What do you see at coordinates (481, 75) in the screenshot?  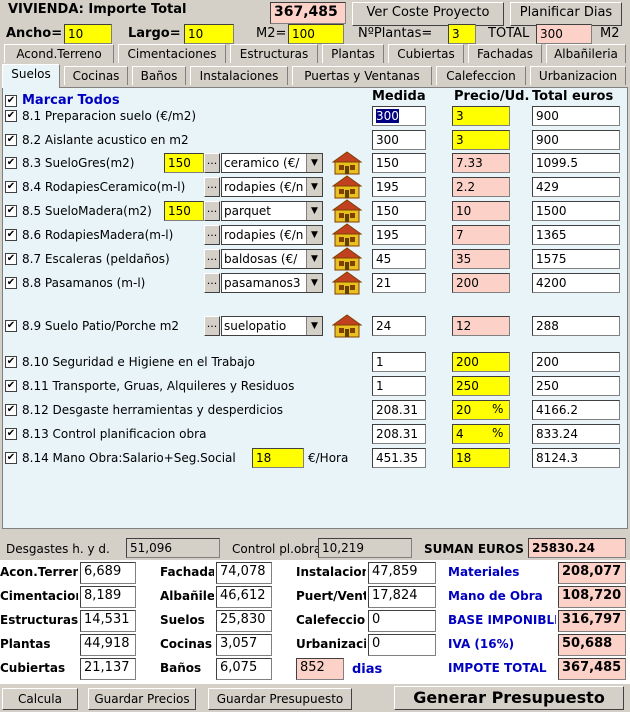 I see `tab-calefeccion: Calefeccion` at bounding box center [481, 75].